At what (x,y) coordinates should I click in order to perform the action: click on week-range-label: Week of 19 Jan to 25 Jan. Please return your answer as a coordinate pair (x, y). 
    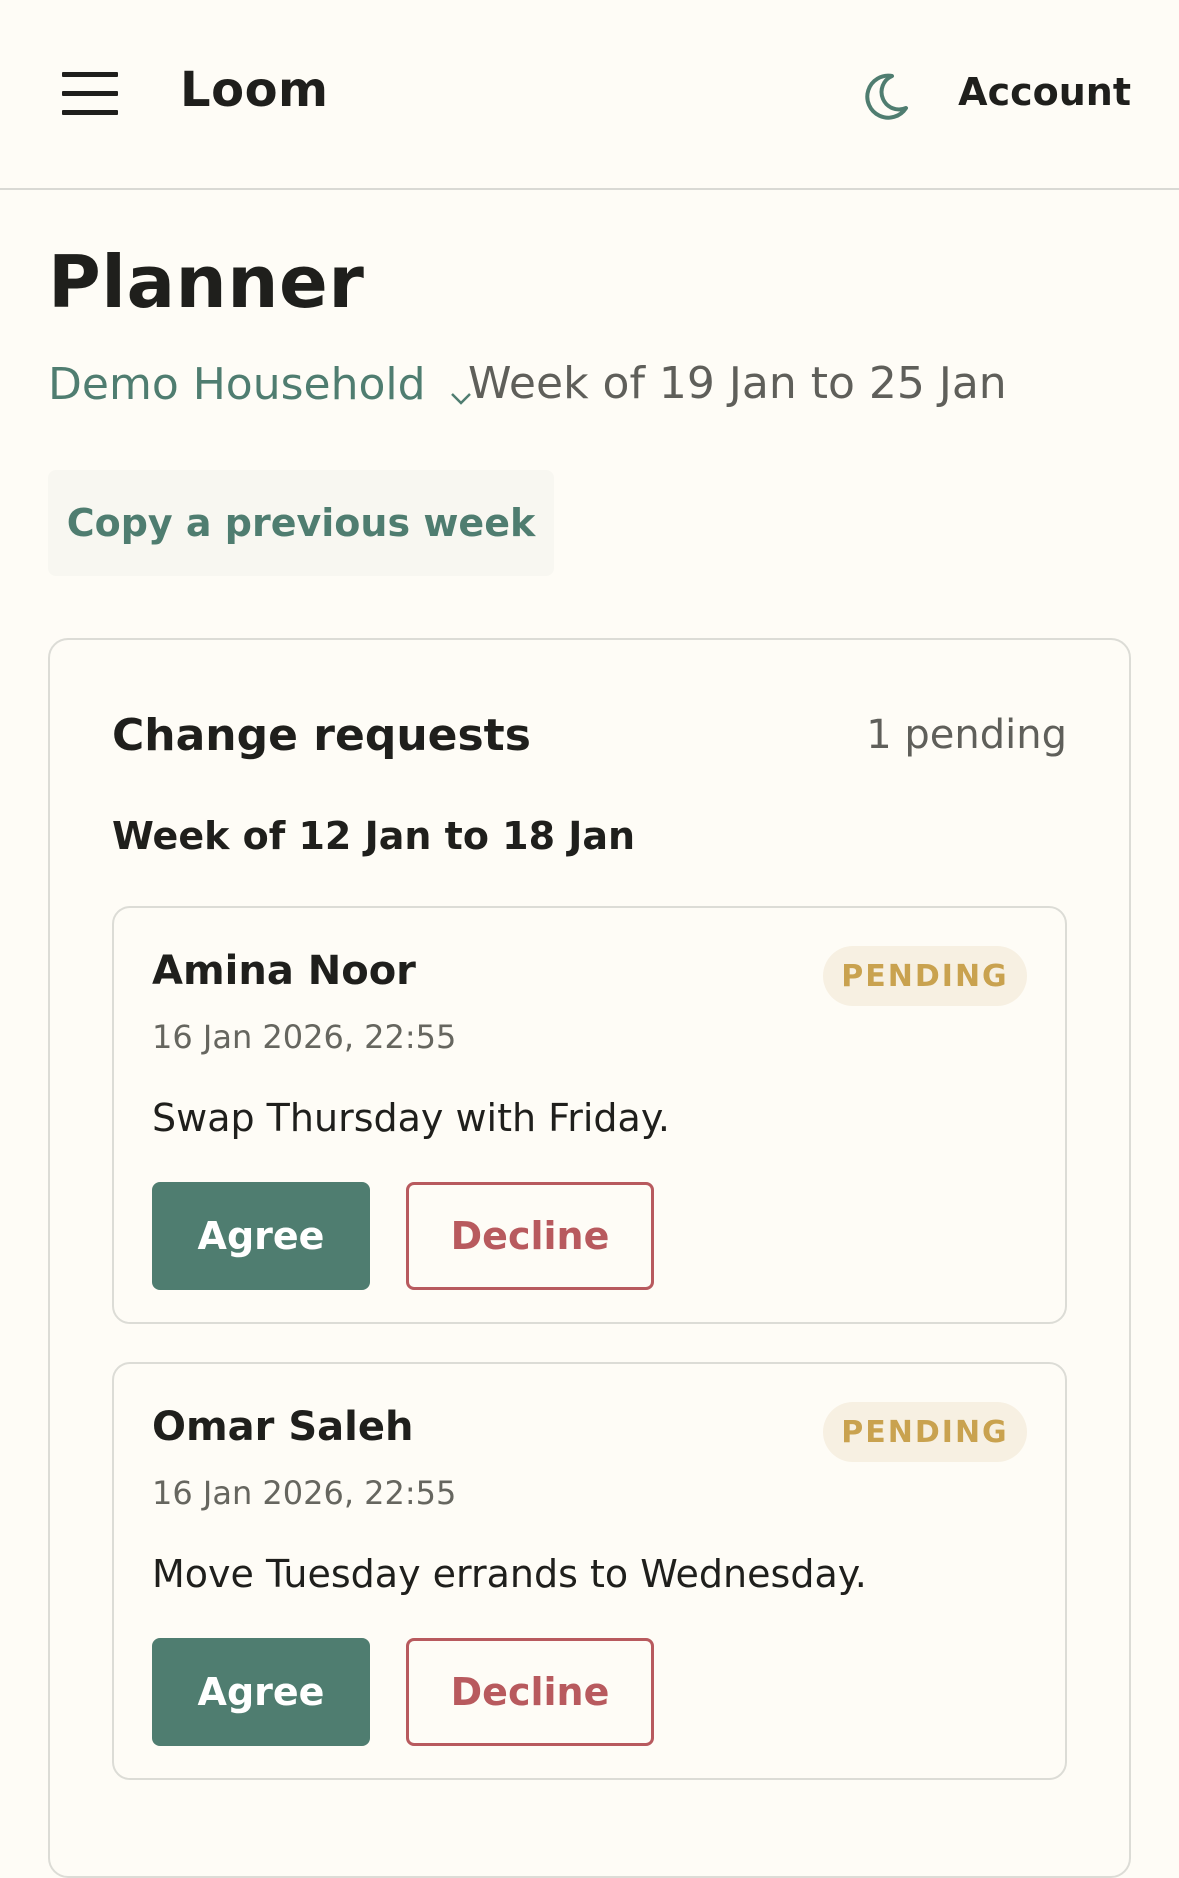
    Looking at the image, I should click on (737, 383).